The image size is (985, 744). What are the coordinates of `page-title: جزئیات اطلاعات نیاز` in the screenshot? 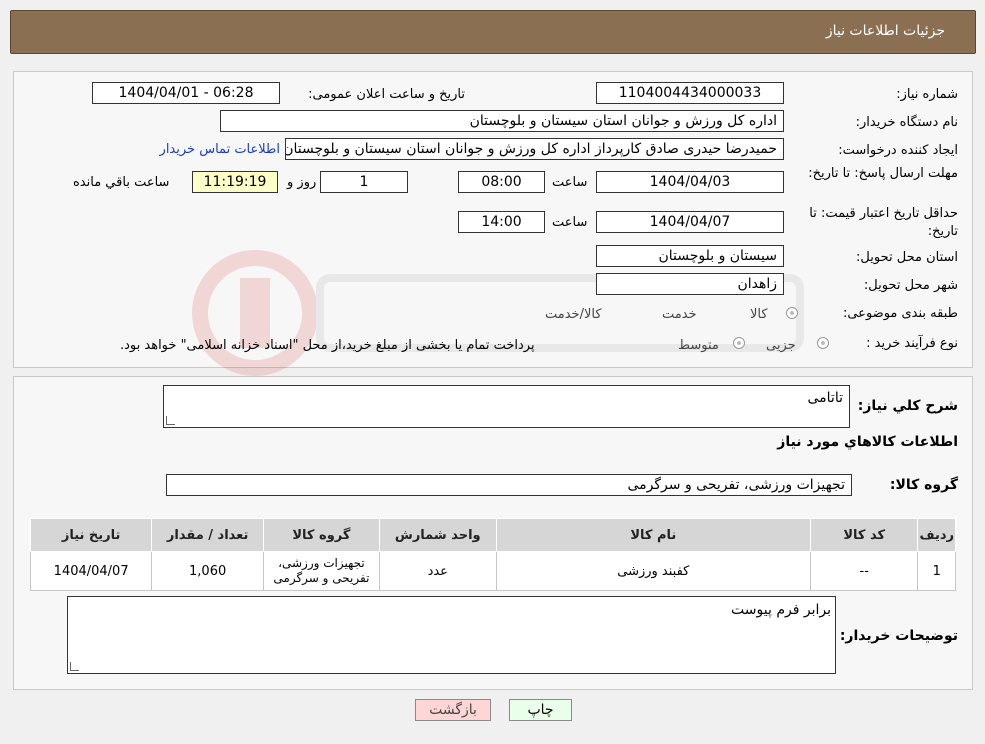 It's located at (885, 31).